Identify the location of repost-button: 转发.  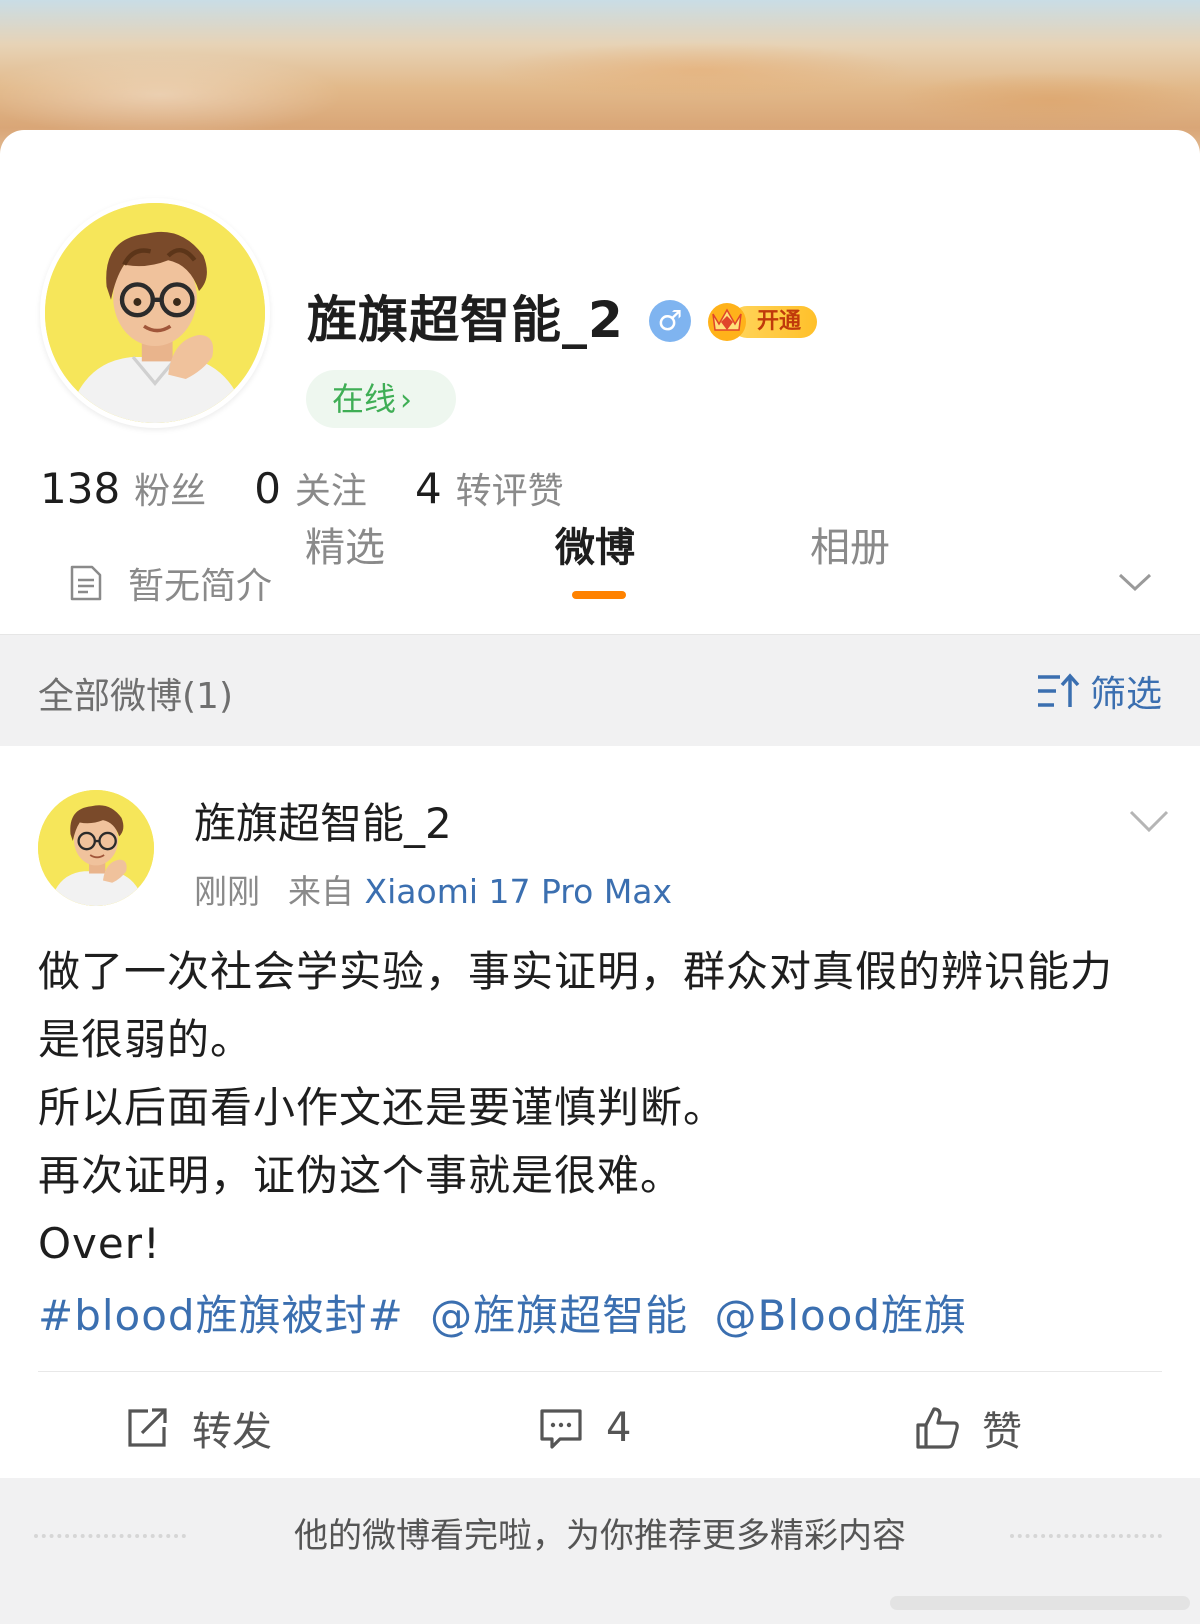
(198, 1428).